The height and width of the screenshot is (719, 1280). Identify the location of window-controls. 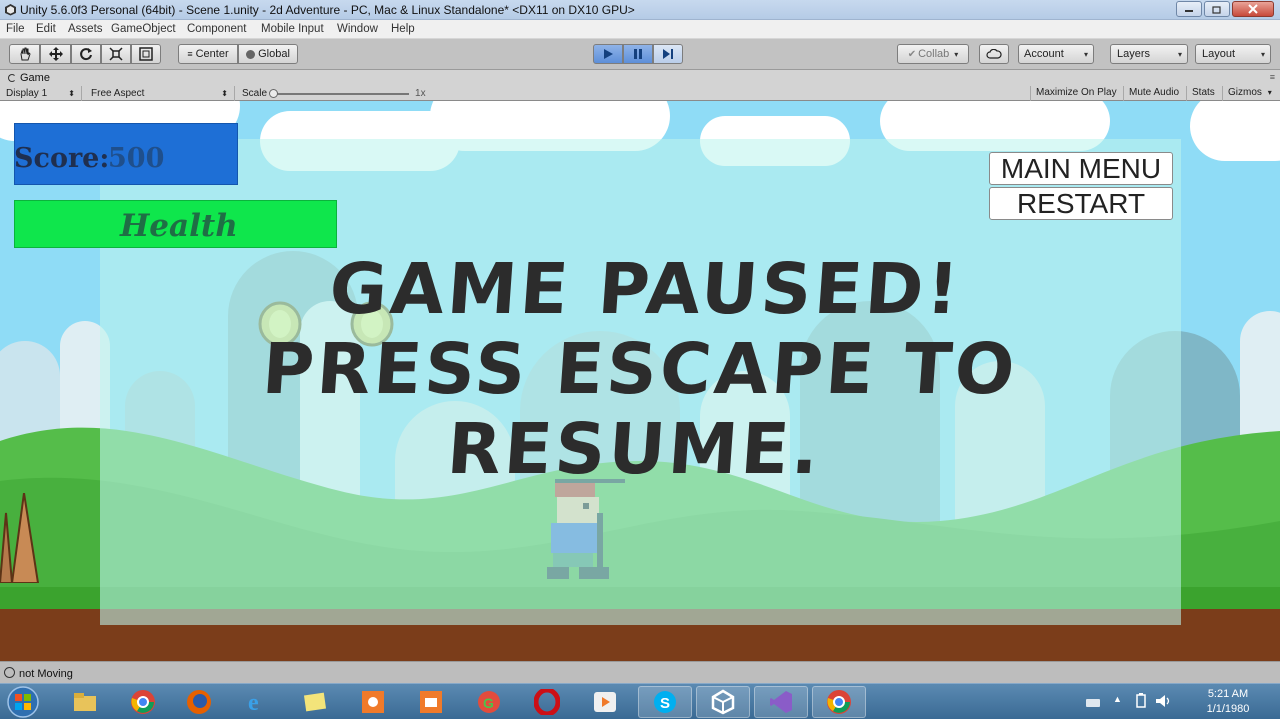
(1225, 9).